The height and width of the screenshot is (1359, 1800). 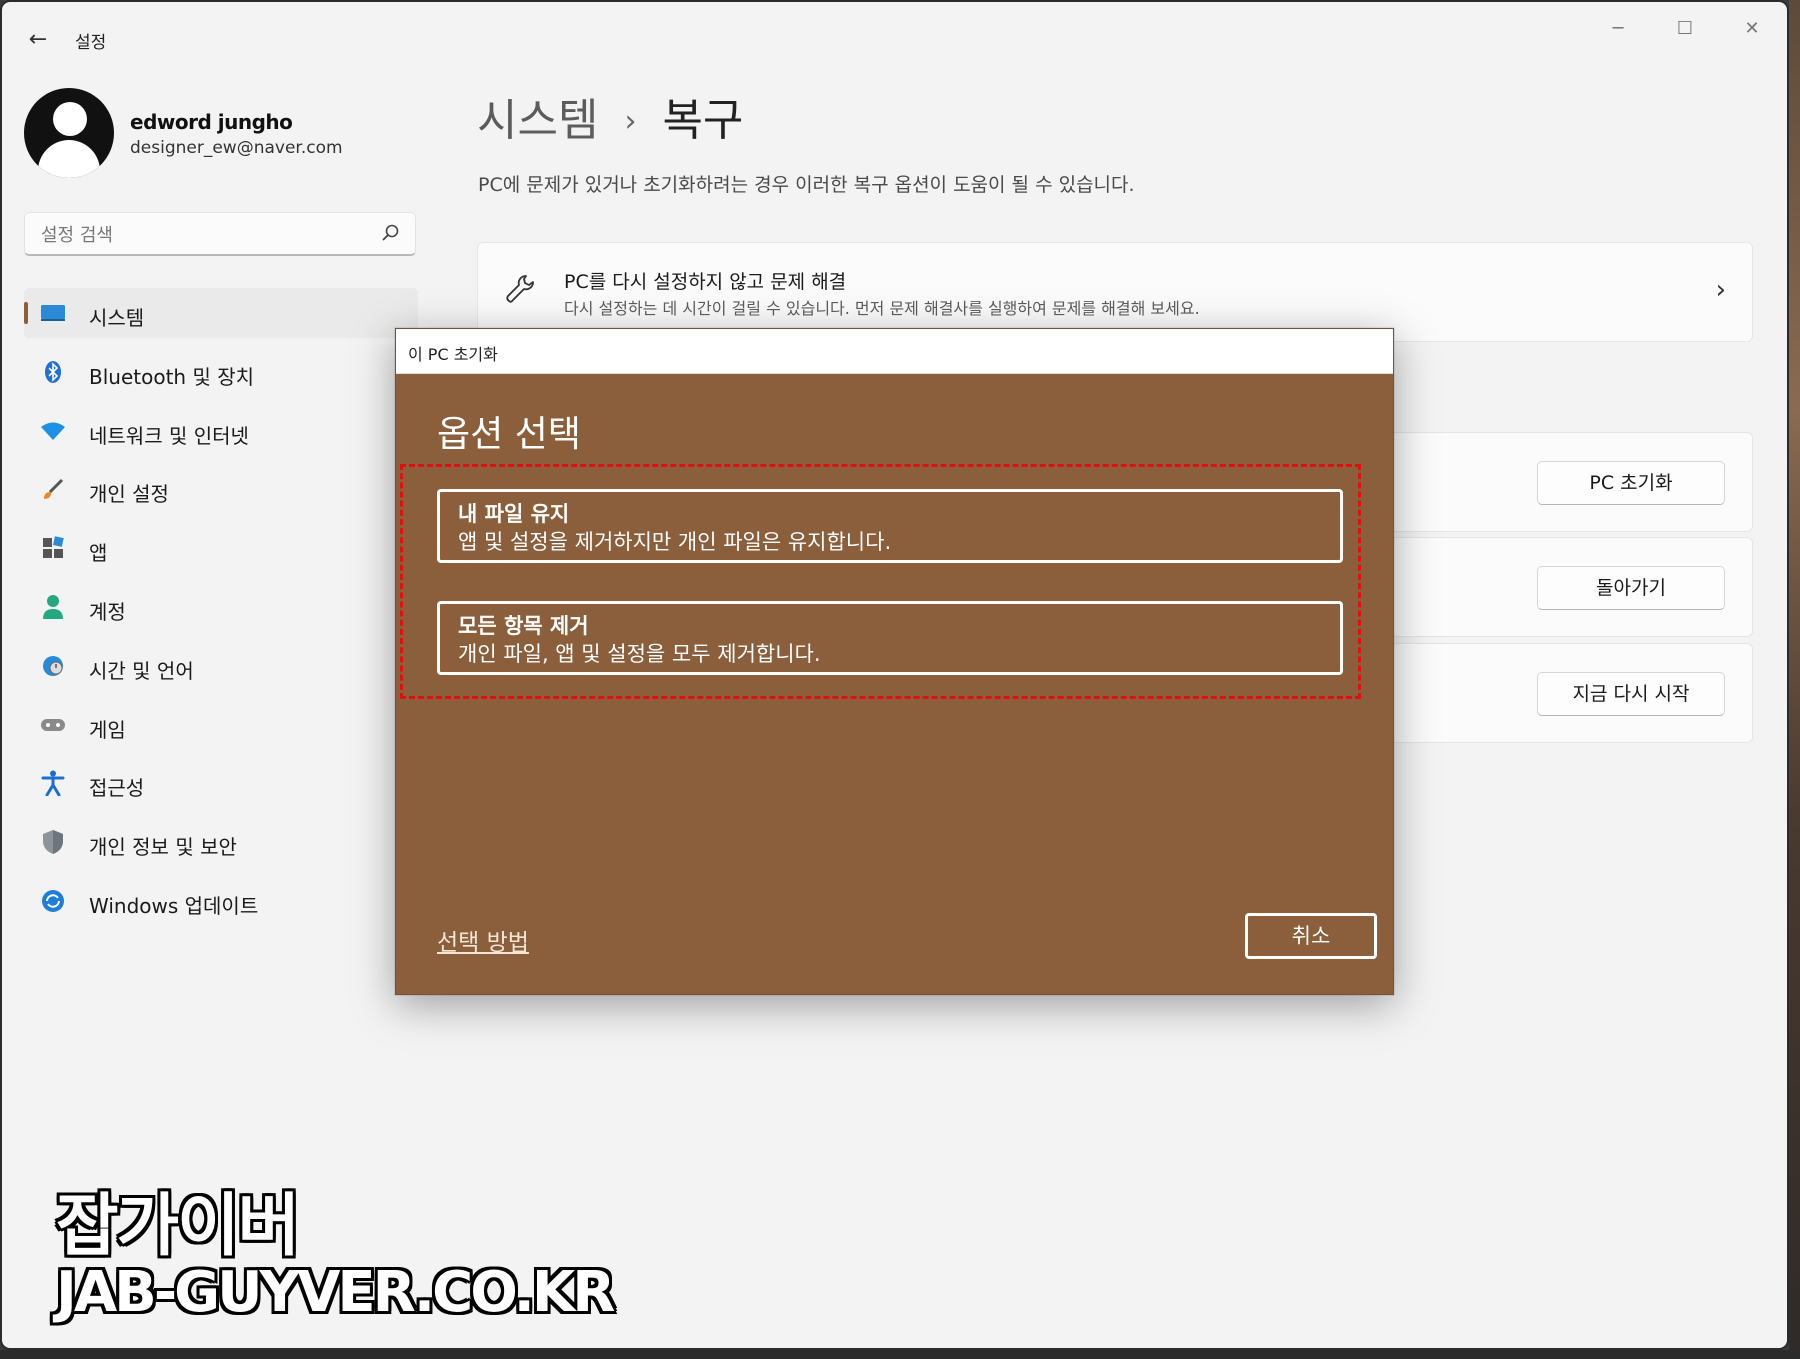 What do you see at coordinates (221, 666) in the screenshot?
I see `sidebar-item-time-language: 시간 및 언어` at bounding box center [221, 666].